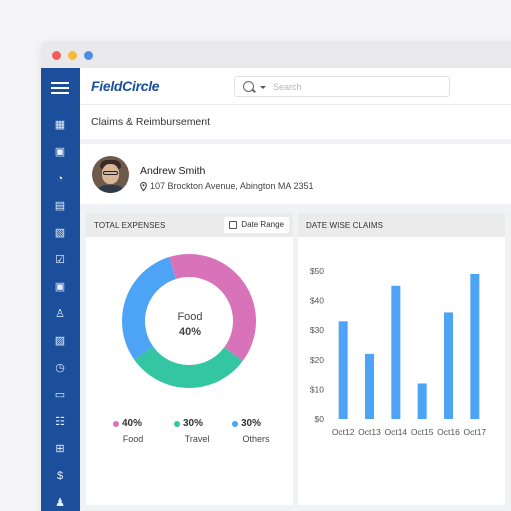 The width and height of the screenshot is (511, 511). What do you see at coordinates (60, 395) in the screenshot?
I see `inbox-icon: ▭` at bounding box center [60, 395].